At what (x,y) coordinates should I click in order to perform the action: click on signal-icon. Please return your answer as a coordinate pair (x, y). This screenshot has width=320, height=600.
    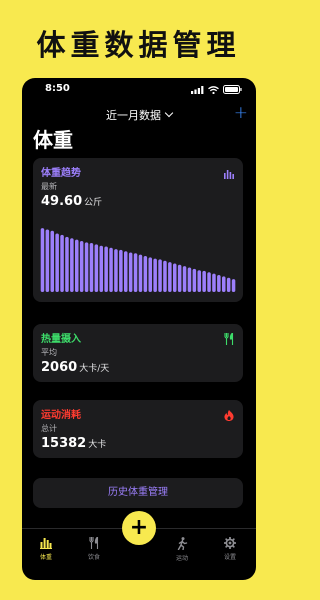
    Looking at the image, I should click on (197, 89).